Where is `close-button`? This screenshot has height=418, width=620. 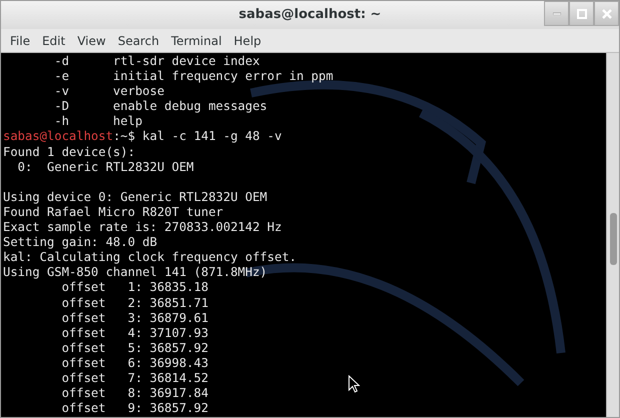
close-button is located at coordinates (606, 13).